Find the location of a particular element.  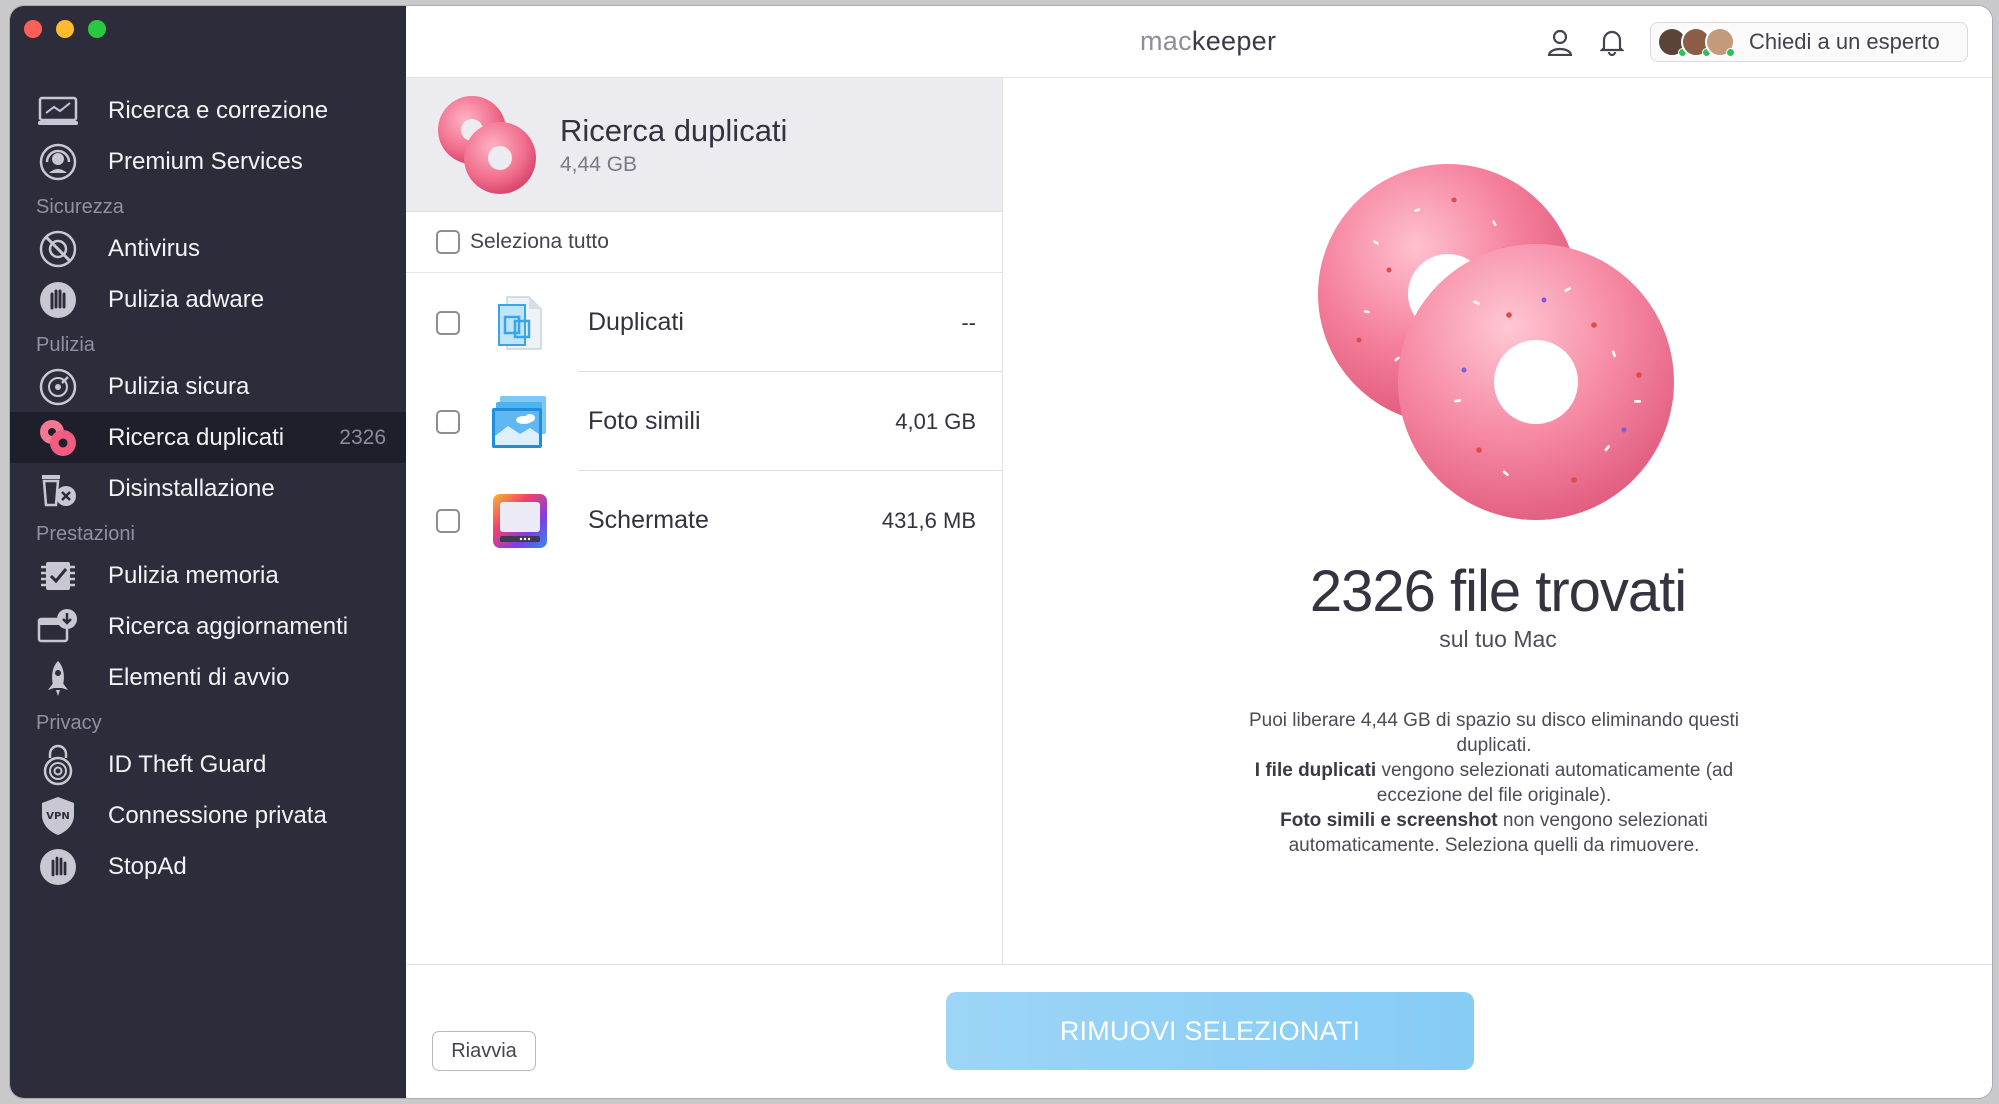

sidebar-item-antivirus: Antivirus is located at coordinates (208, 248).